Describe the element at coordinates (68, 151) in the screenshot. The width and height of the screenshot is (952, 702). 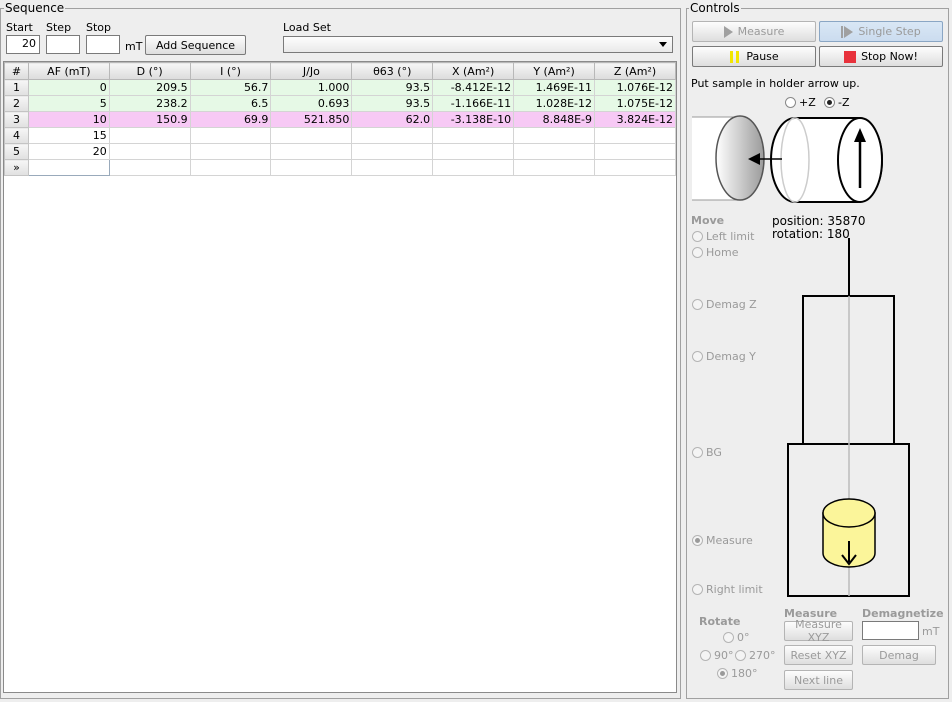
I see `cell-af: 20` at that location.